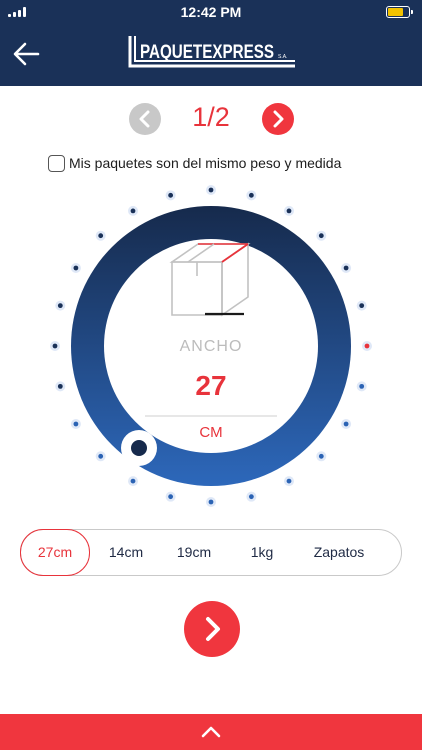  Describe the element at coordinates (56, 163) in the screenshot. I see `same-package-checkbox` at that location.